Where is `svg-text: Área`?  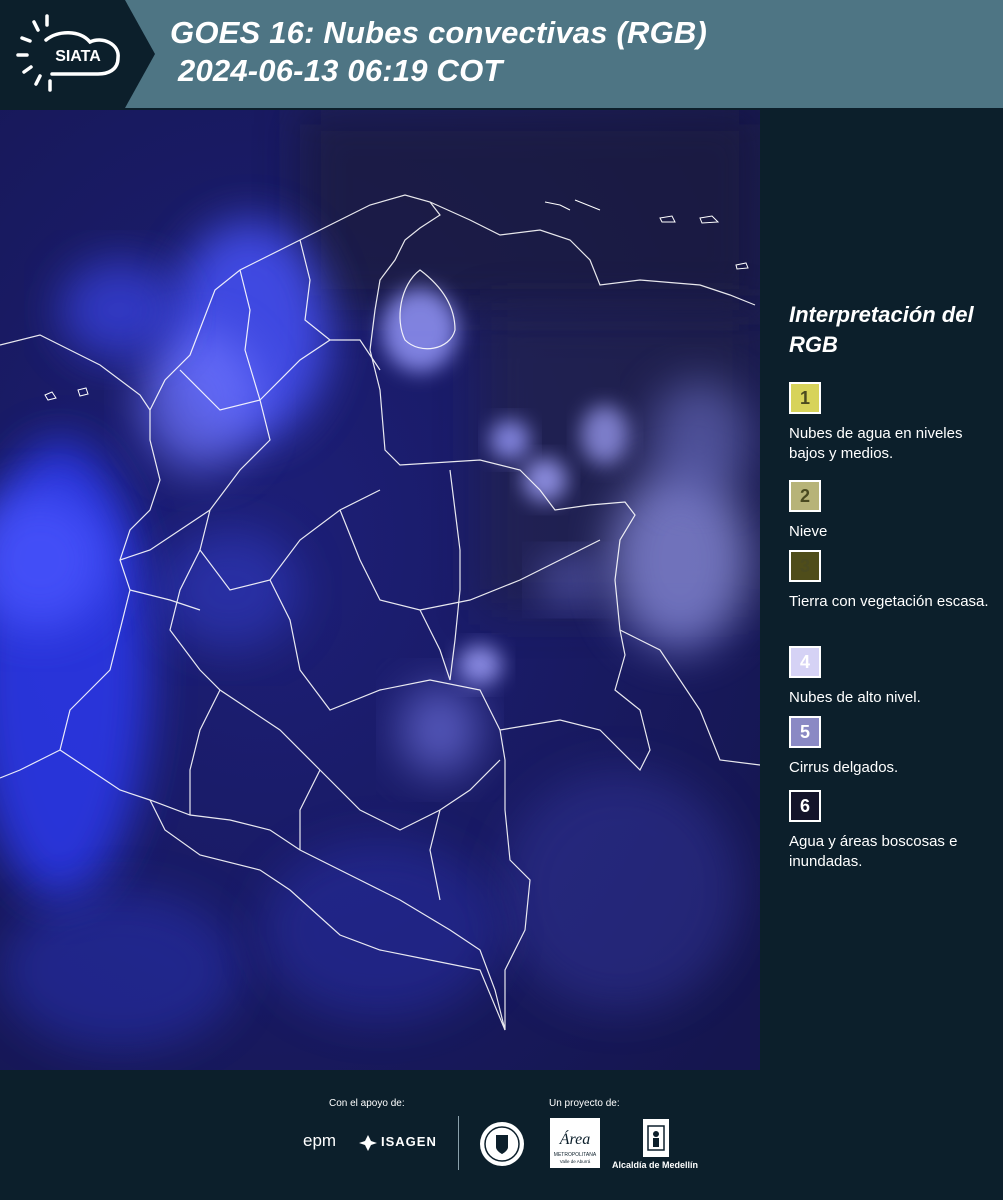 svg-text: Área is located at coordinates (575, 1138).